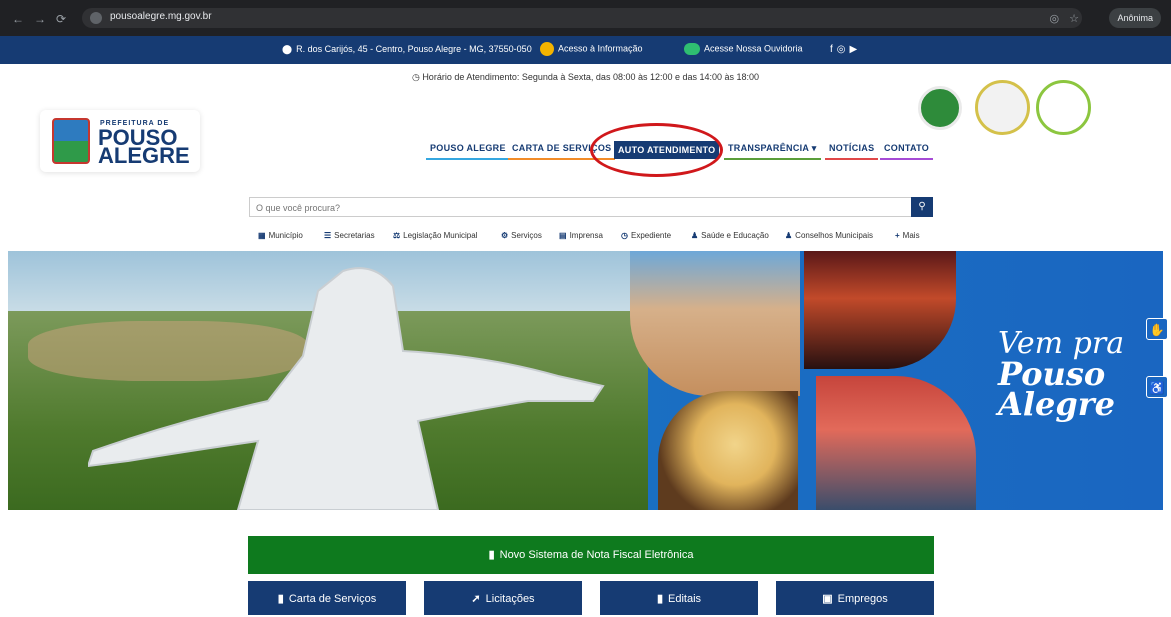 The image size is (1171, 617). What do you see at coordinates (911, 235) in the screenshot?
I see `quicklink-label: Mais` at bounding box center [911, 235].